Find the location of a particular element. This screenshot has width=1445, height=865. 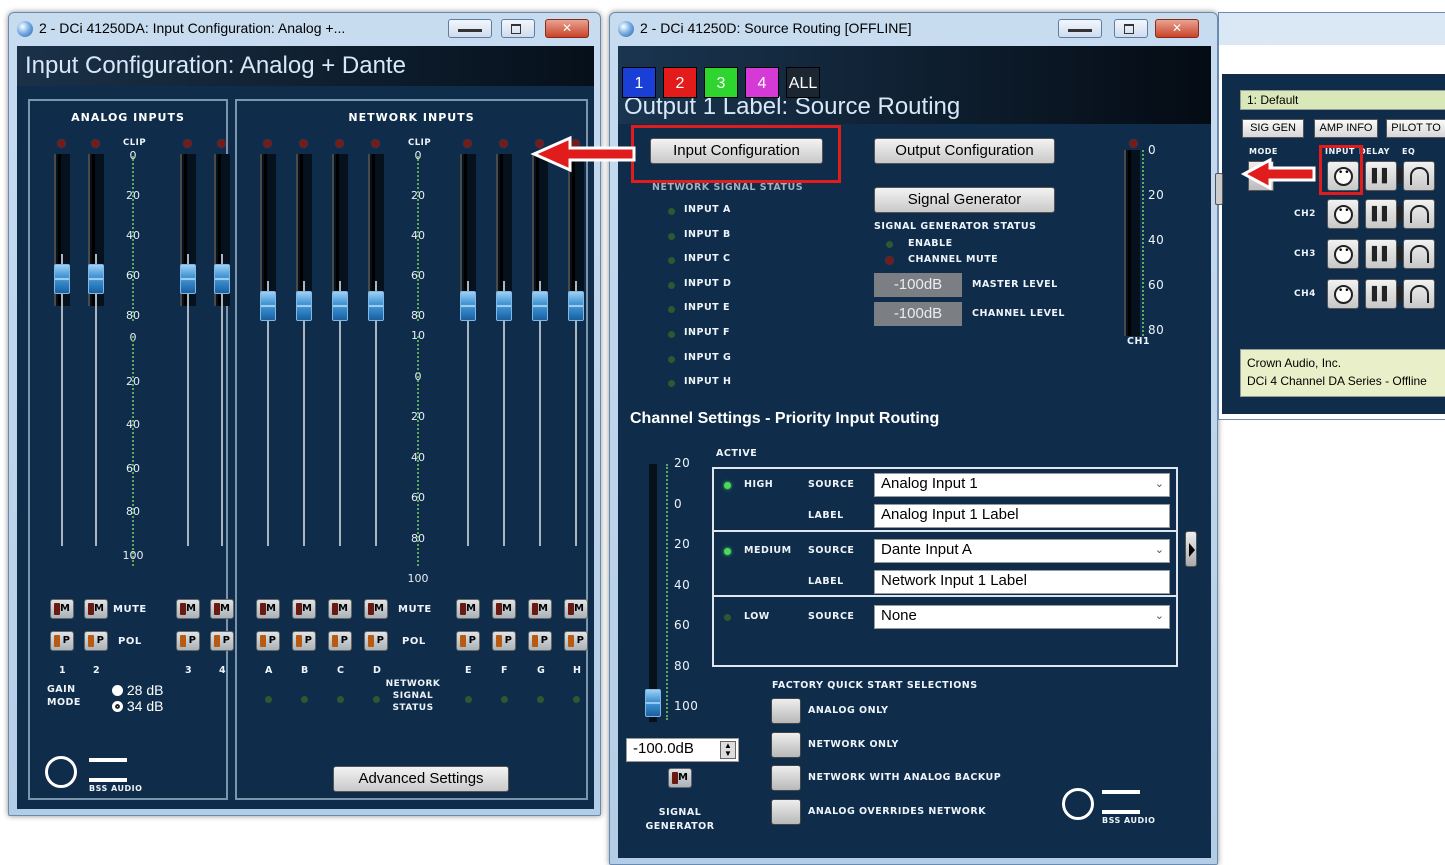

tab-1: 1 is located at coordinates (639, 82).